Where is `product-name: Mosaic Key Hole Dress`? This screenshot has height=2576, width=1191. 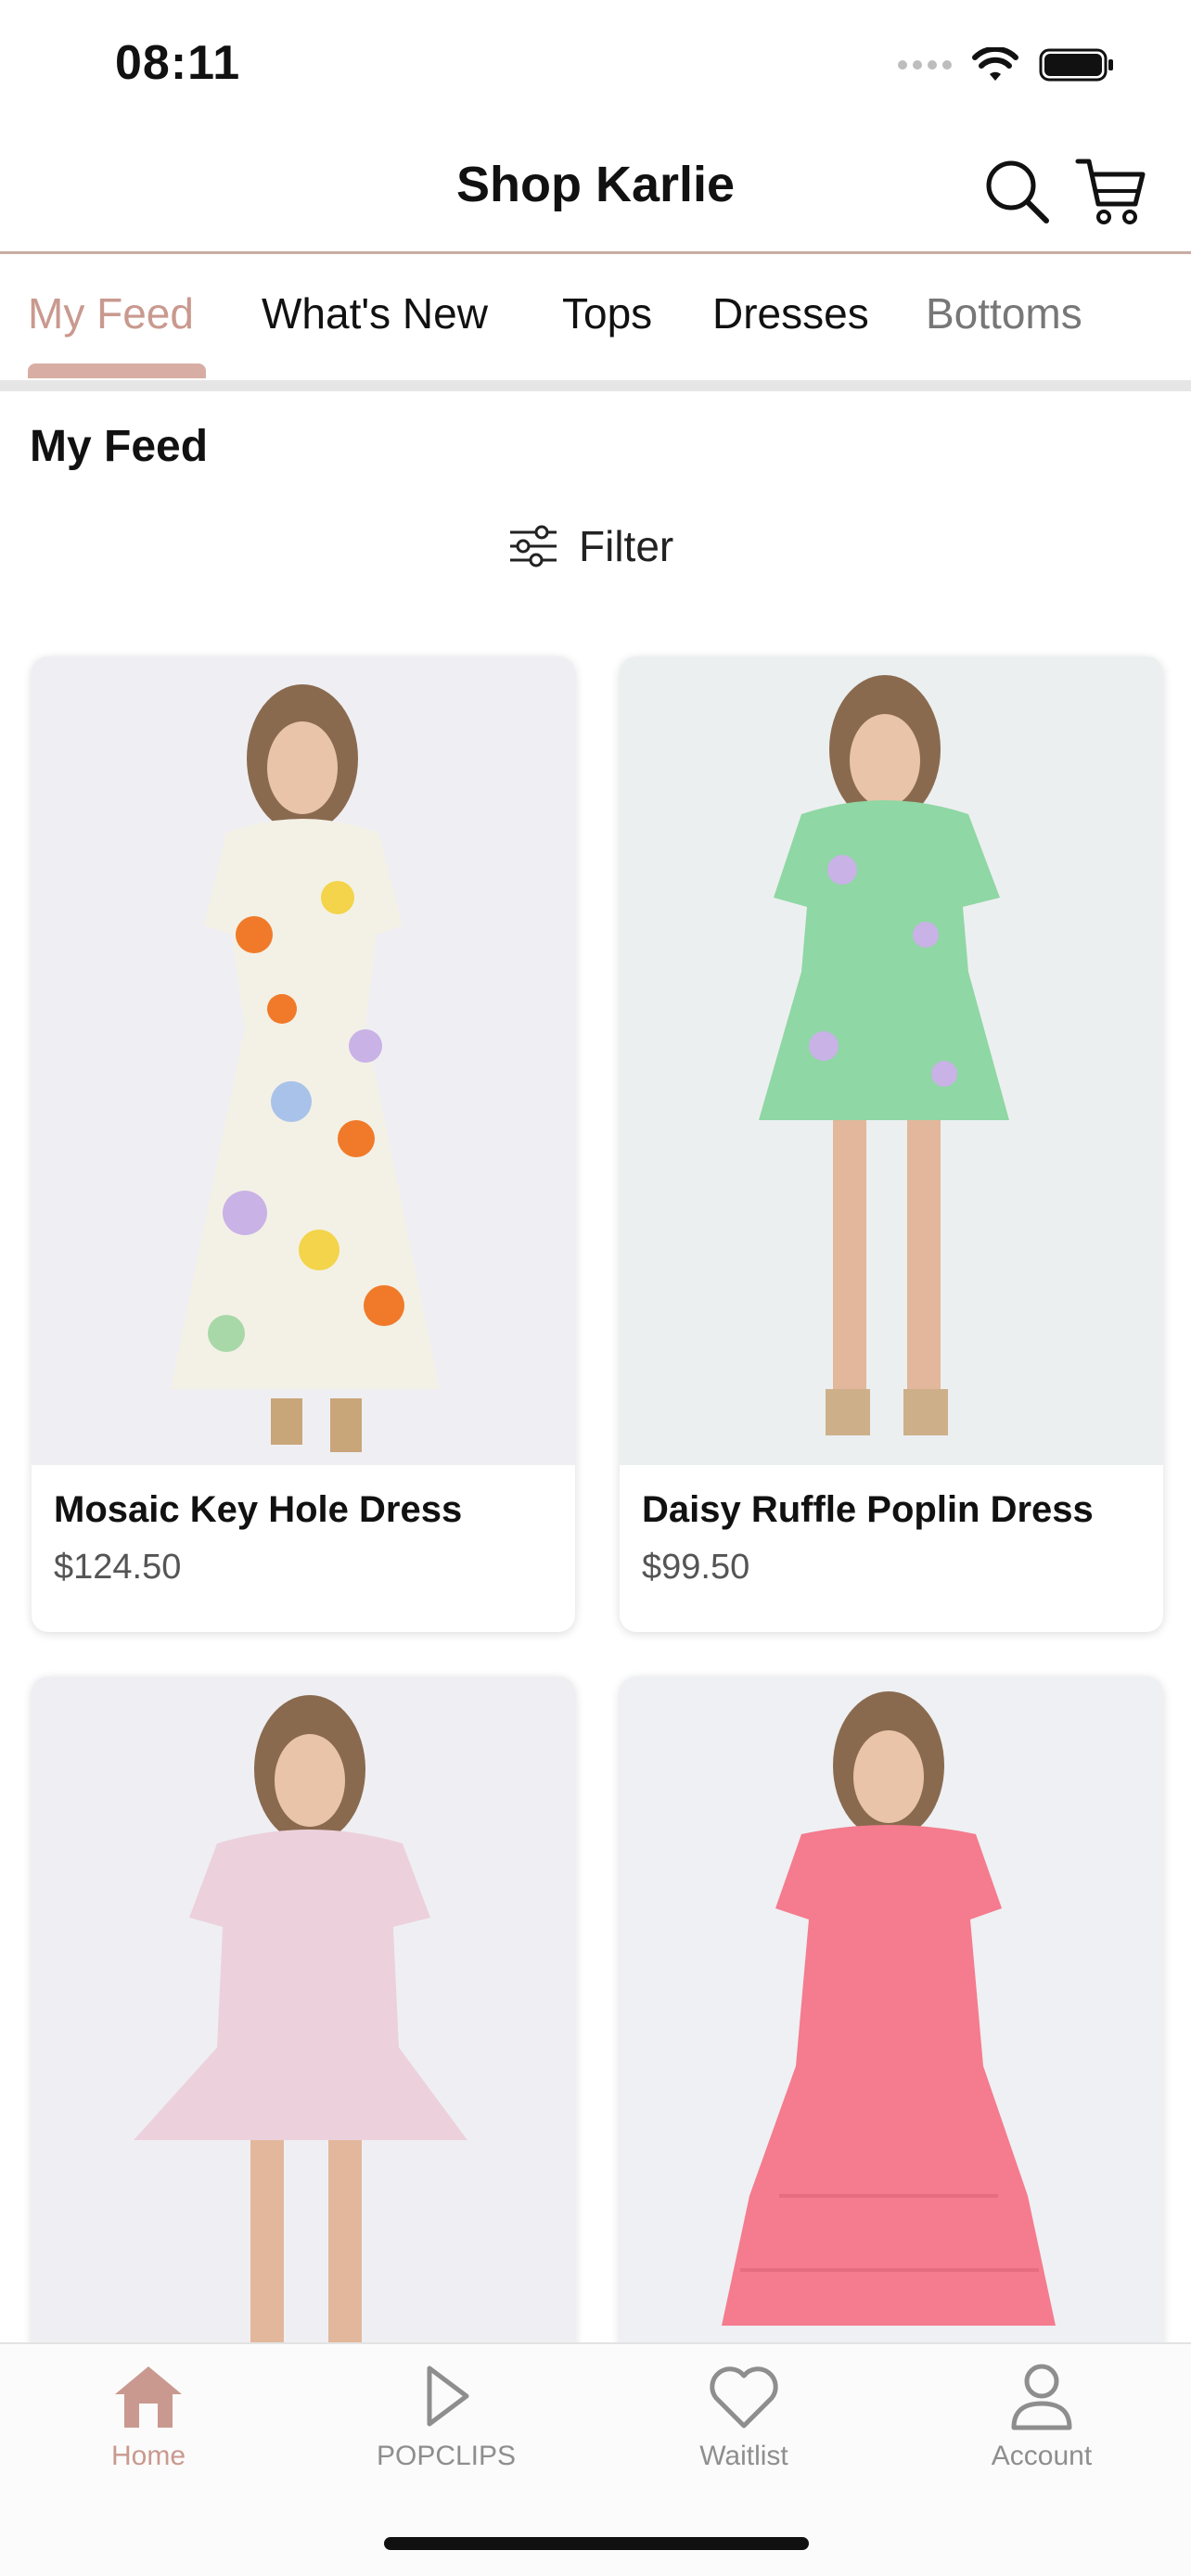 product-name: Mosaic Key Hole Dress is located at coordinates (258, 1510).